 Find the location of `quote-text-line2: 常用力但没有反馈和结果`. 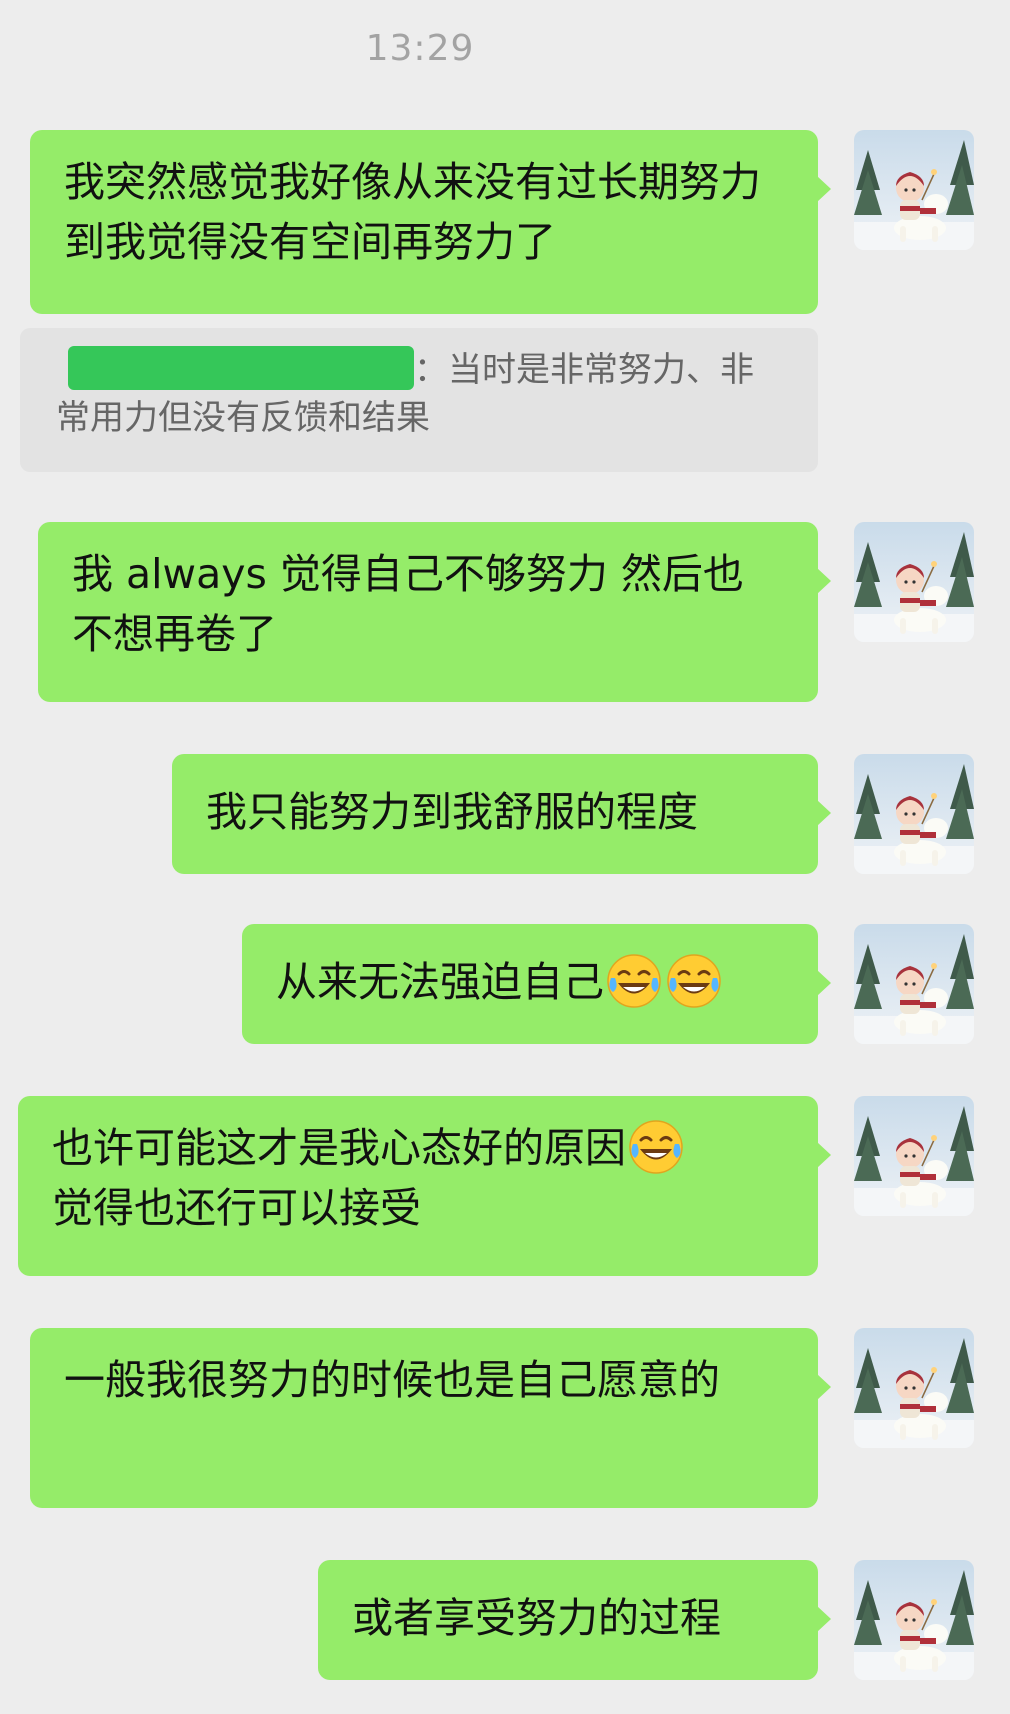

quote-text-line2: 常用力但没有反馈和结果 is located at coordinates (243, 418).